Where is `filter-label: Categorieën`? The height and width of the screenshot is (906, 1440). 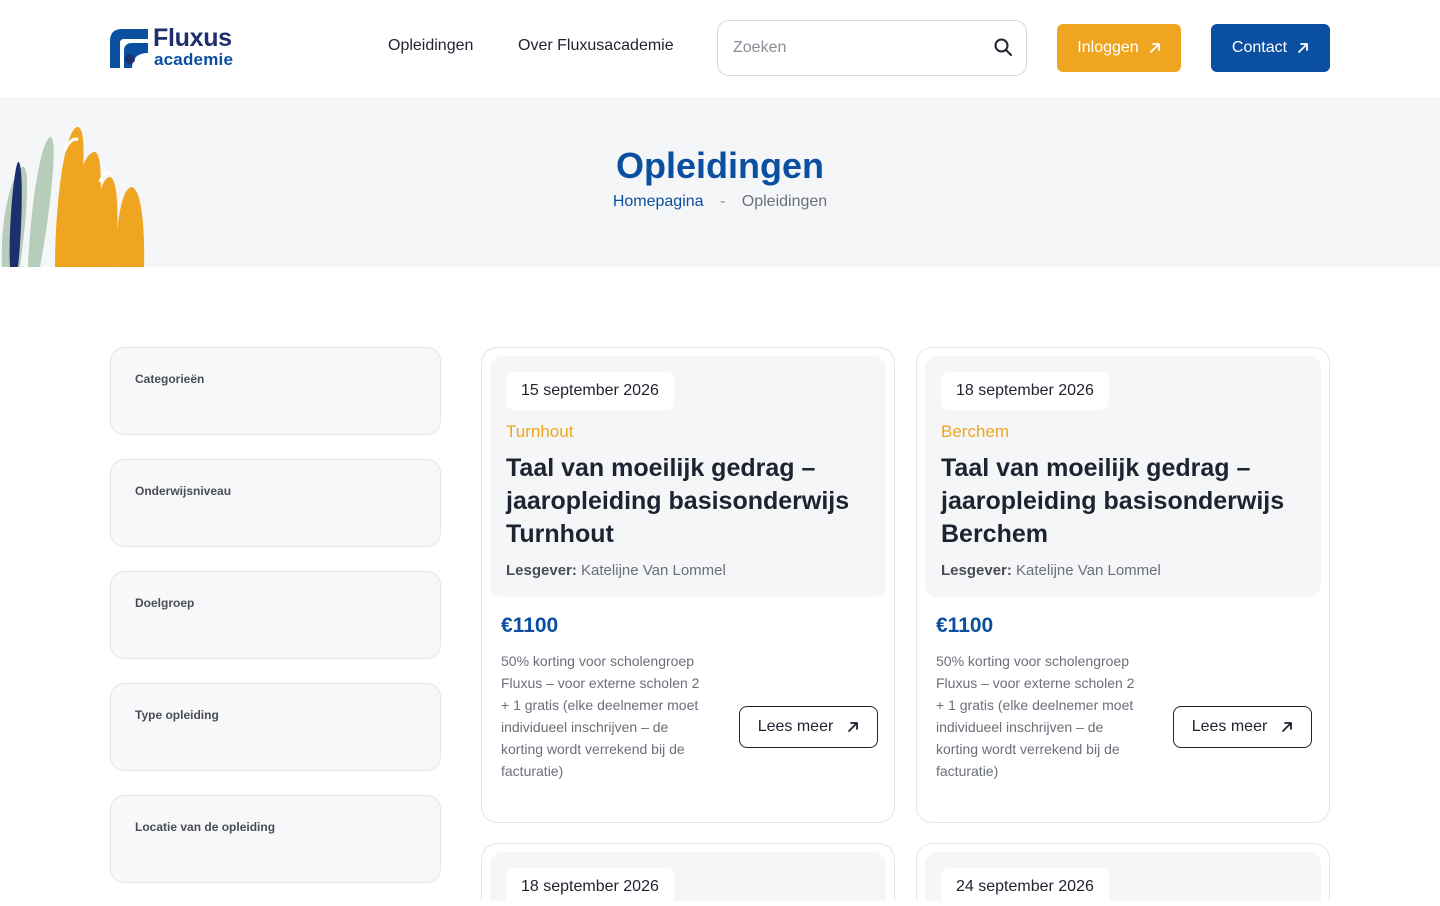
filter-label: Categorieën is located at coordinates (170, 379).